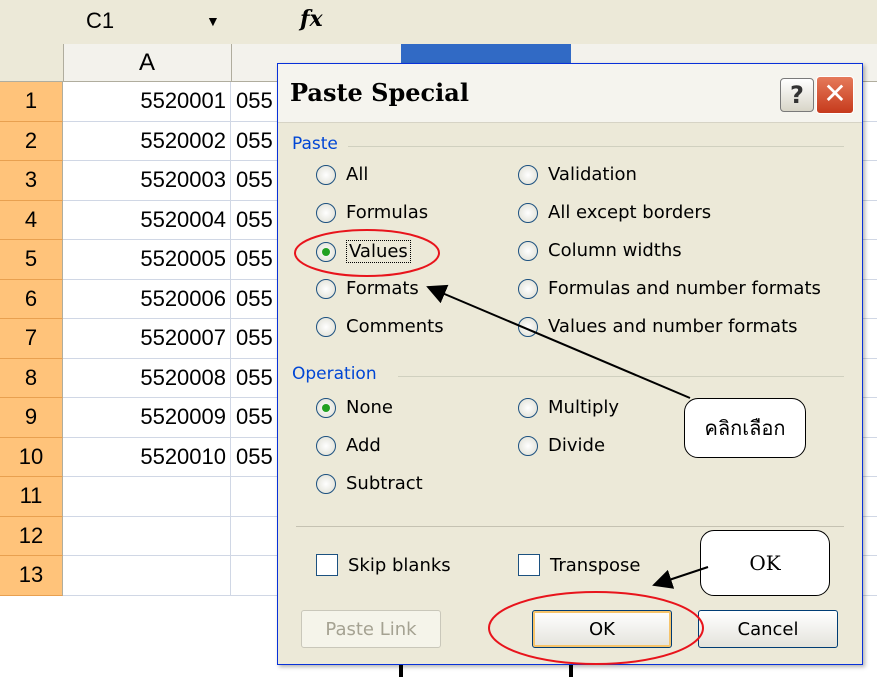  I want to click on close-button: ✕, so click(835, 95).